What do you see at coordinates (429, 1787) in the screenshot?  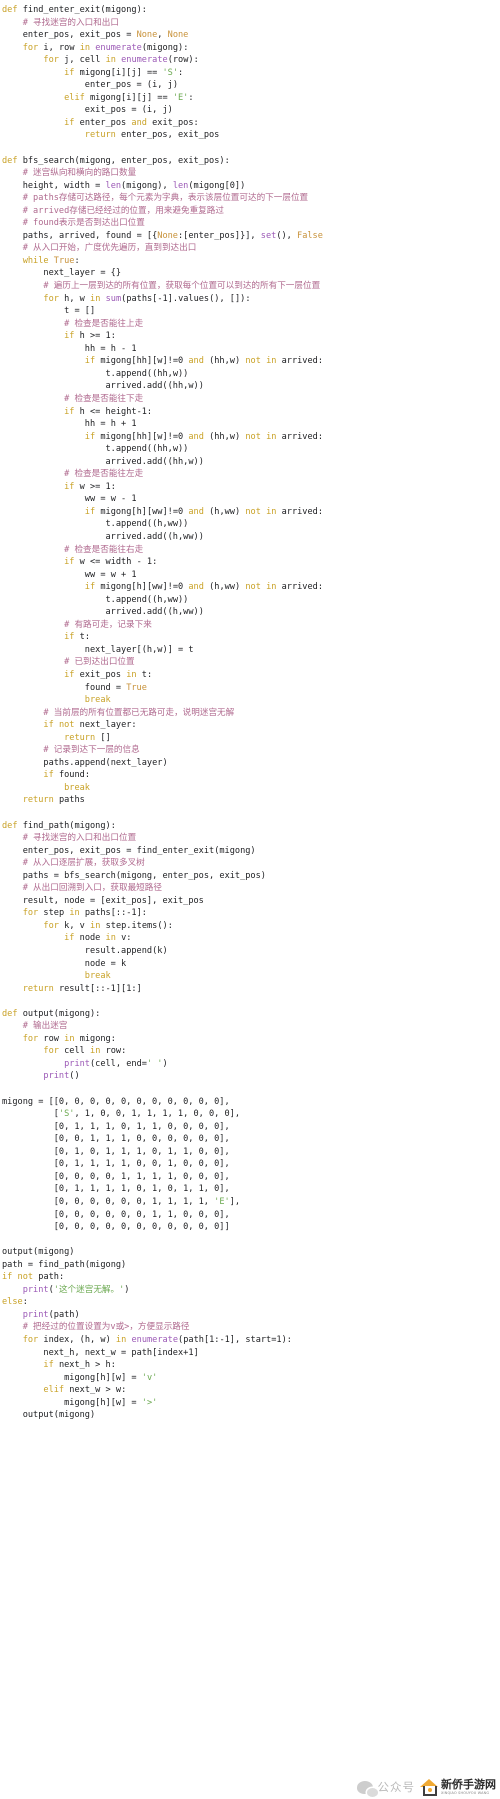 I see `house-icon` at bounding box center [429, 1787].